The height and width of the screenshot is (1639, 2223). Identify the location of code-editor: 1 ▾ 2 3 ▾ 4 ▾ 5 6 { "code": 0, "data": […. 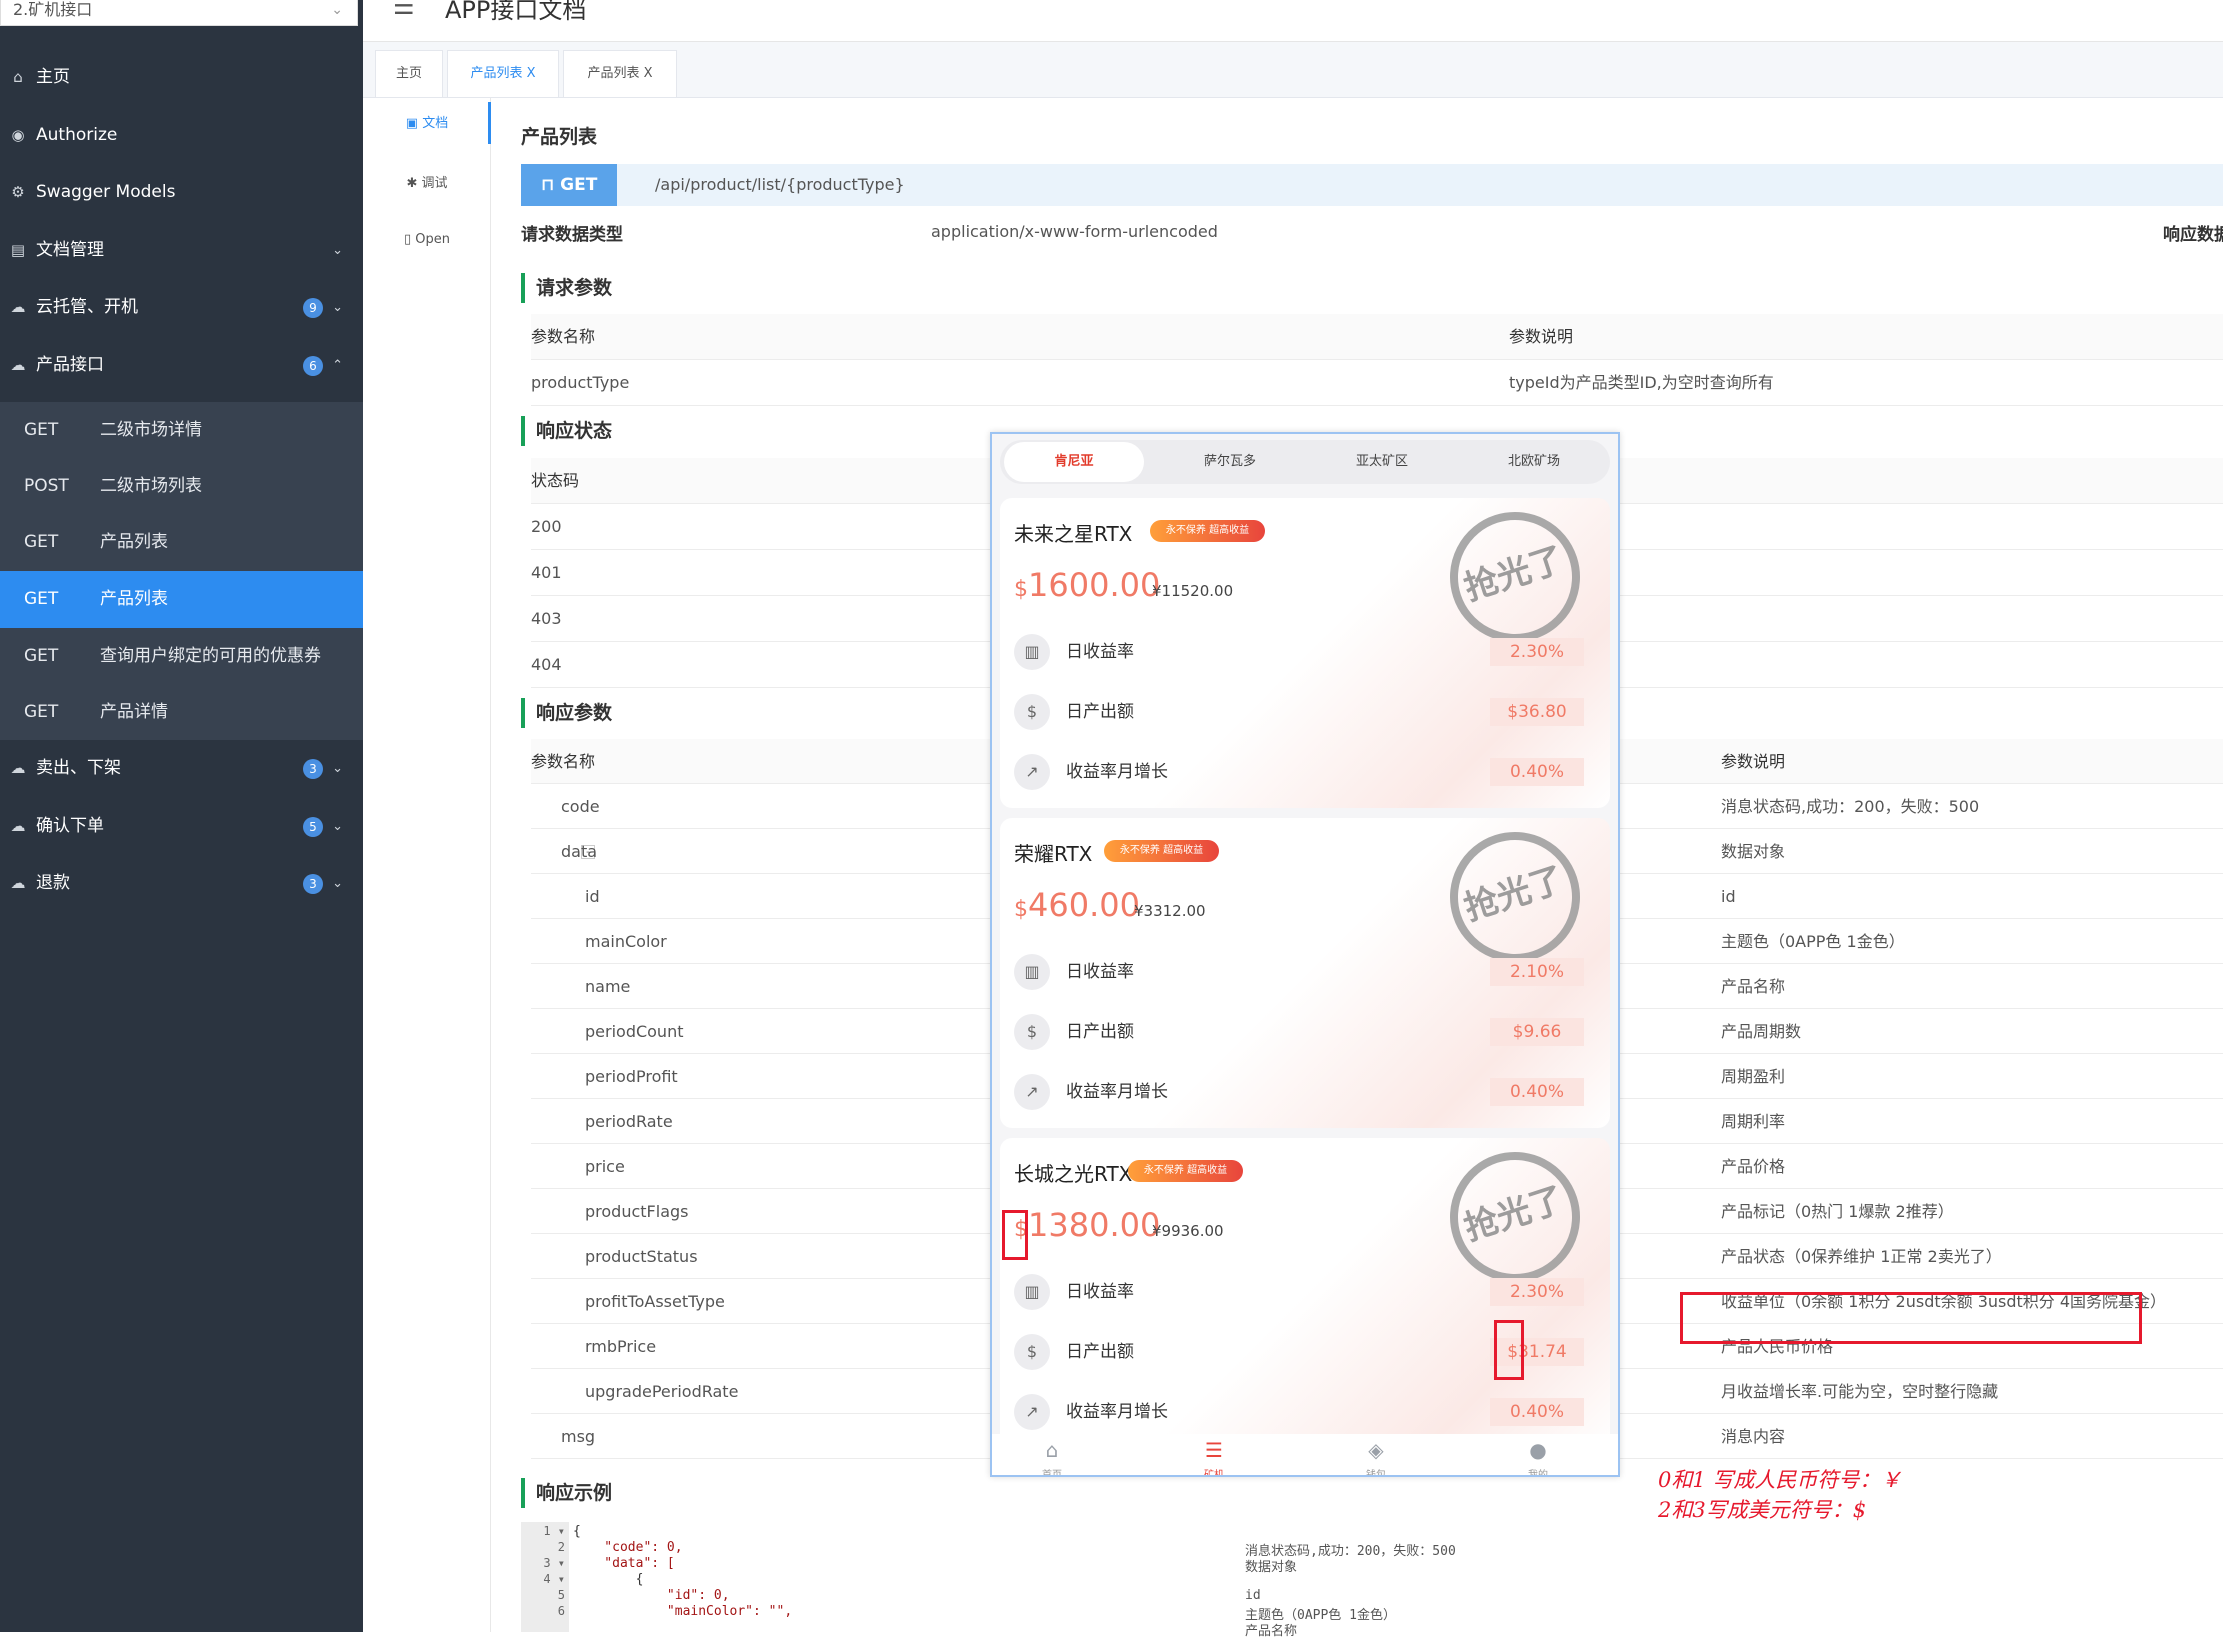
(1372, 1580).